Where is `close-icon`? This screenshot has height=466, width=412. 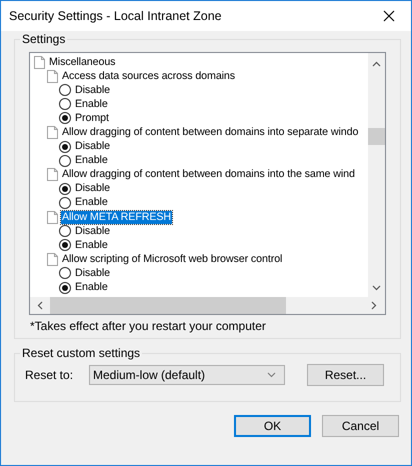 close-icon is located at coordinates (389, 16).